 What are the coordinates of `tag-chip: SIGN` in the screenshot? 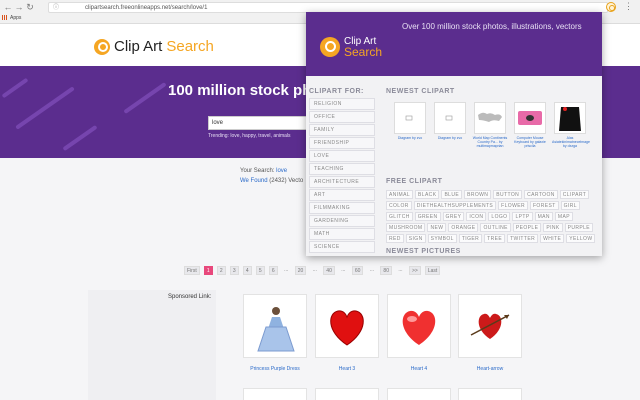 It's located at (415, 238).